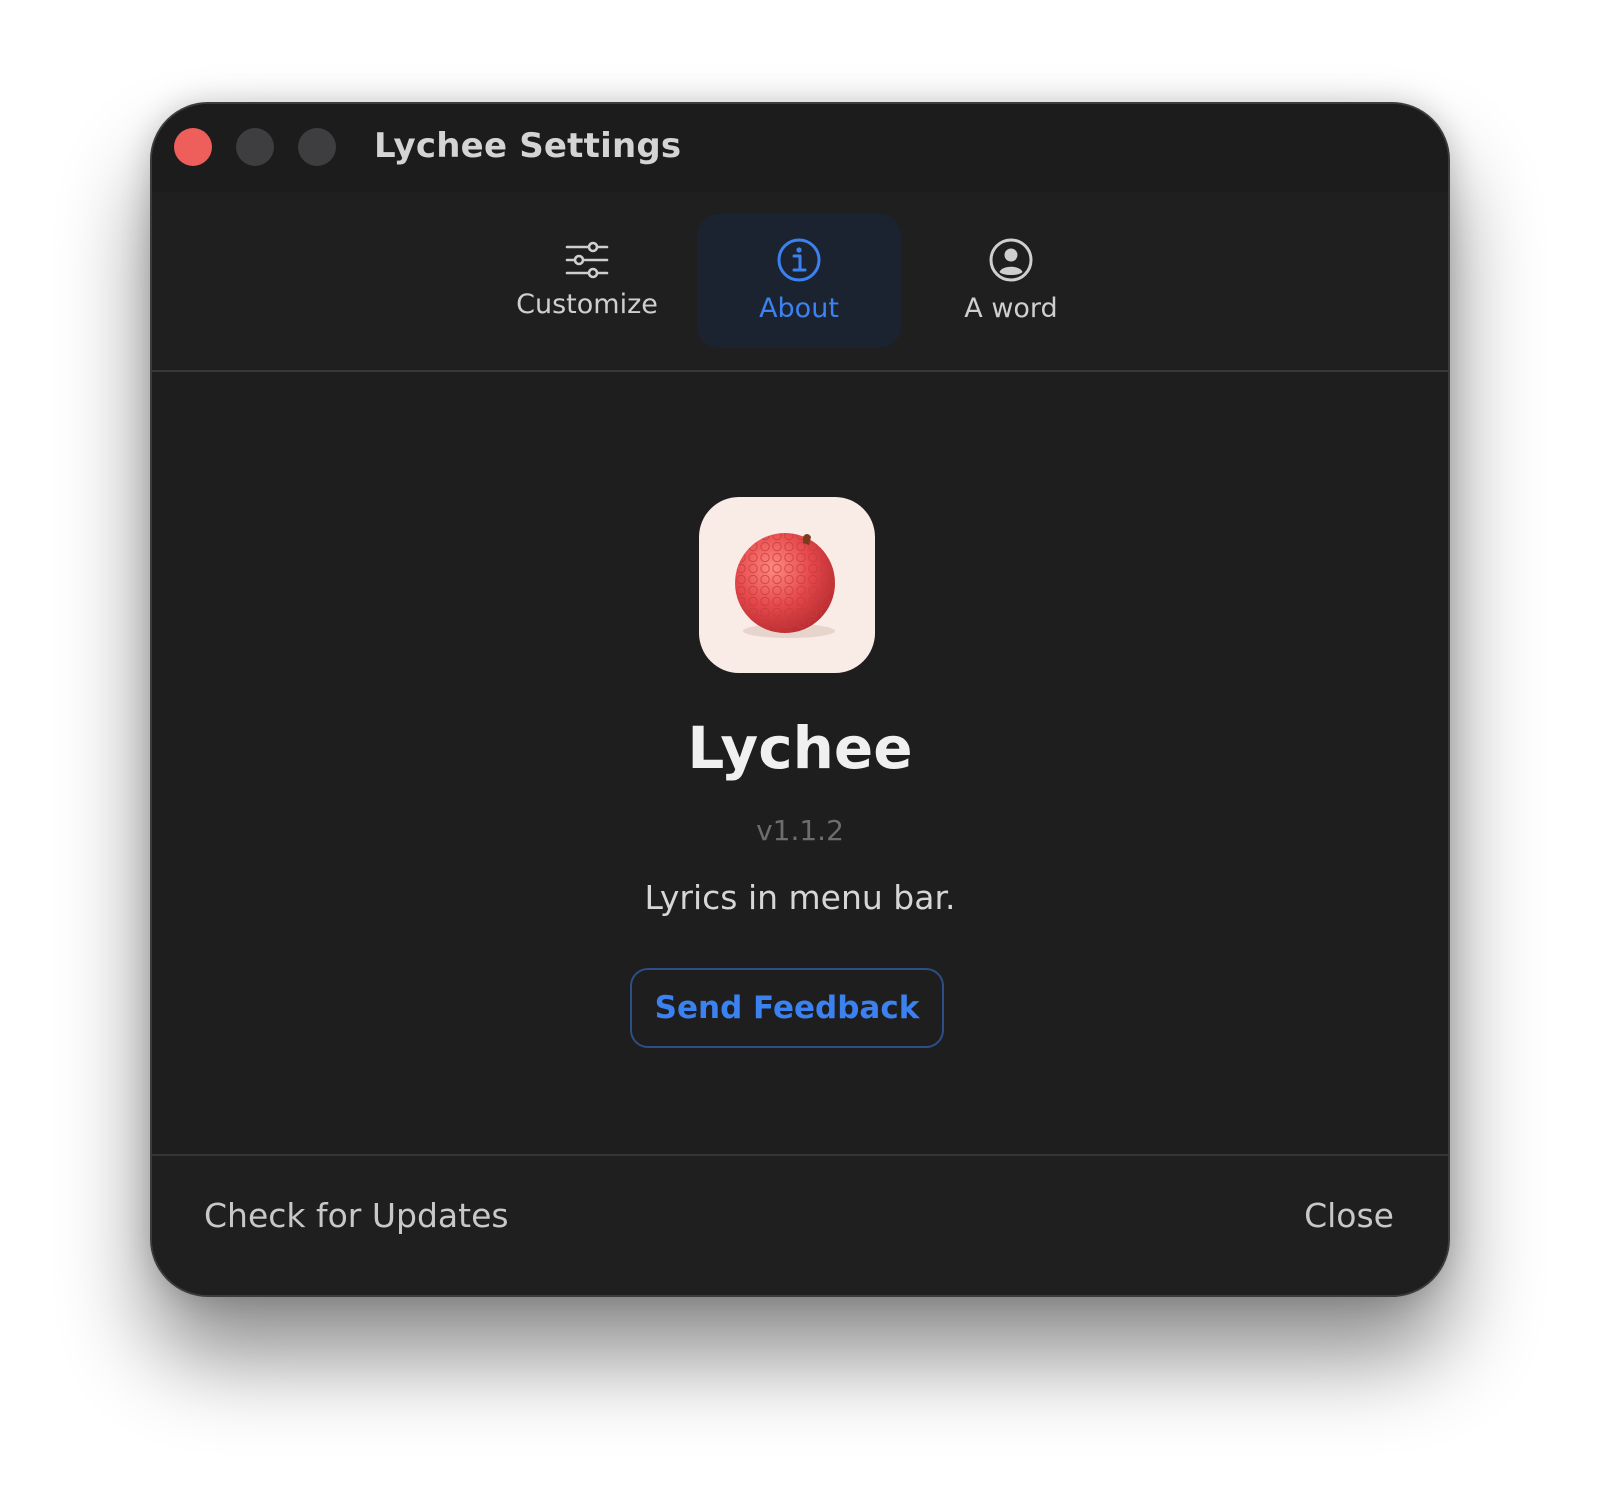 Image resolution: width=1600 pixels, height=1495 pixels. I want to click on window-title: Lychee Settings, so click(528, 146).